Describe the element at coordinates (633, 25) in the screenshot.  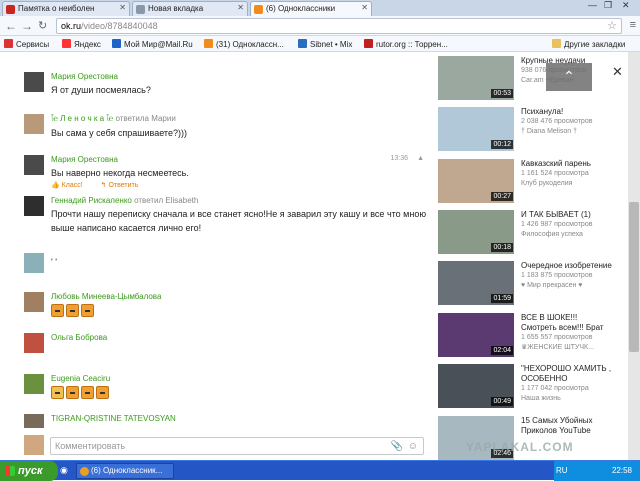
I see `menu-icon: ≡` at that location.